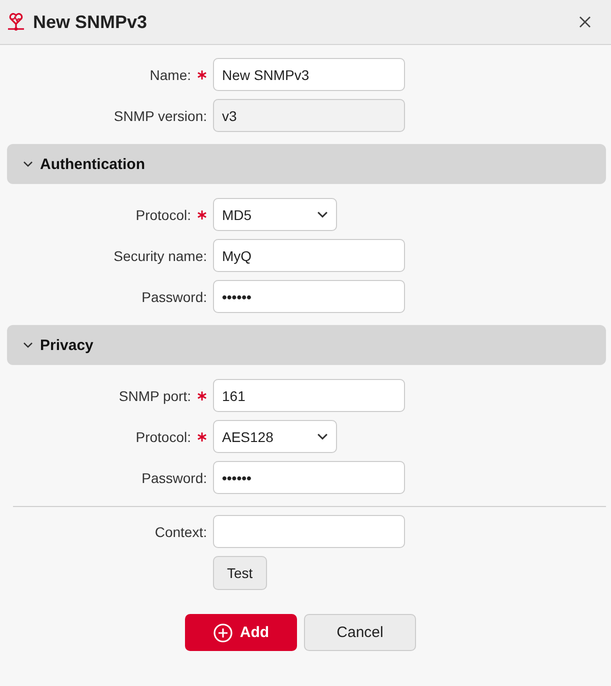  Describe the element at coordinates (90, 22) in the screenshot. I see `window-title: New SNMPv3` at that location.